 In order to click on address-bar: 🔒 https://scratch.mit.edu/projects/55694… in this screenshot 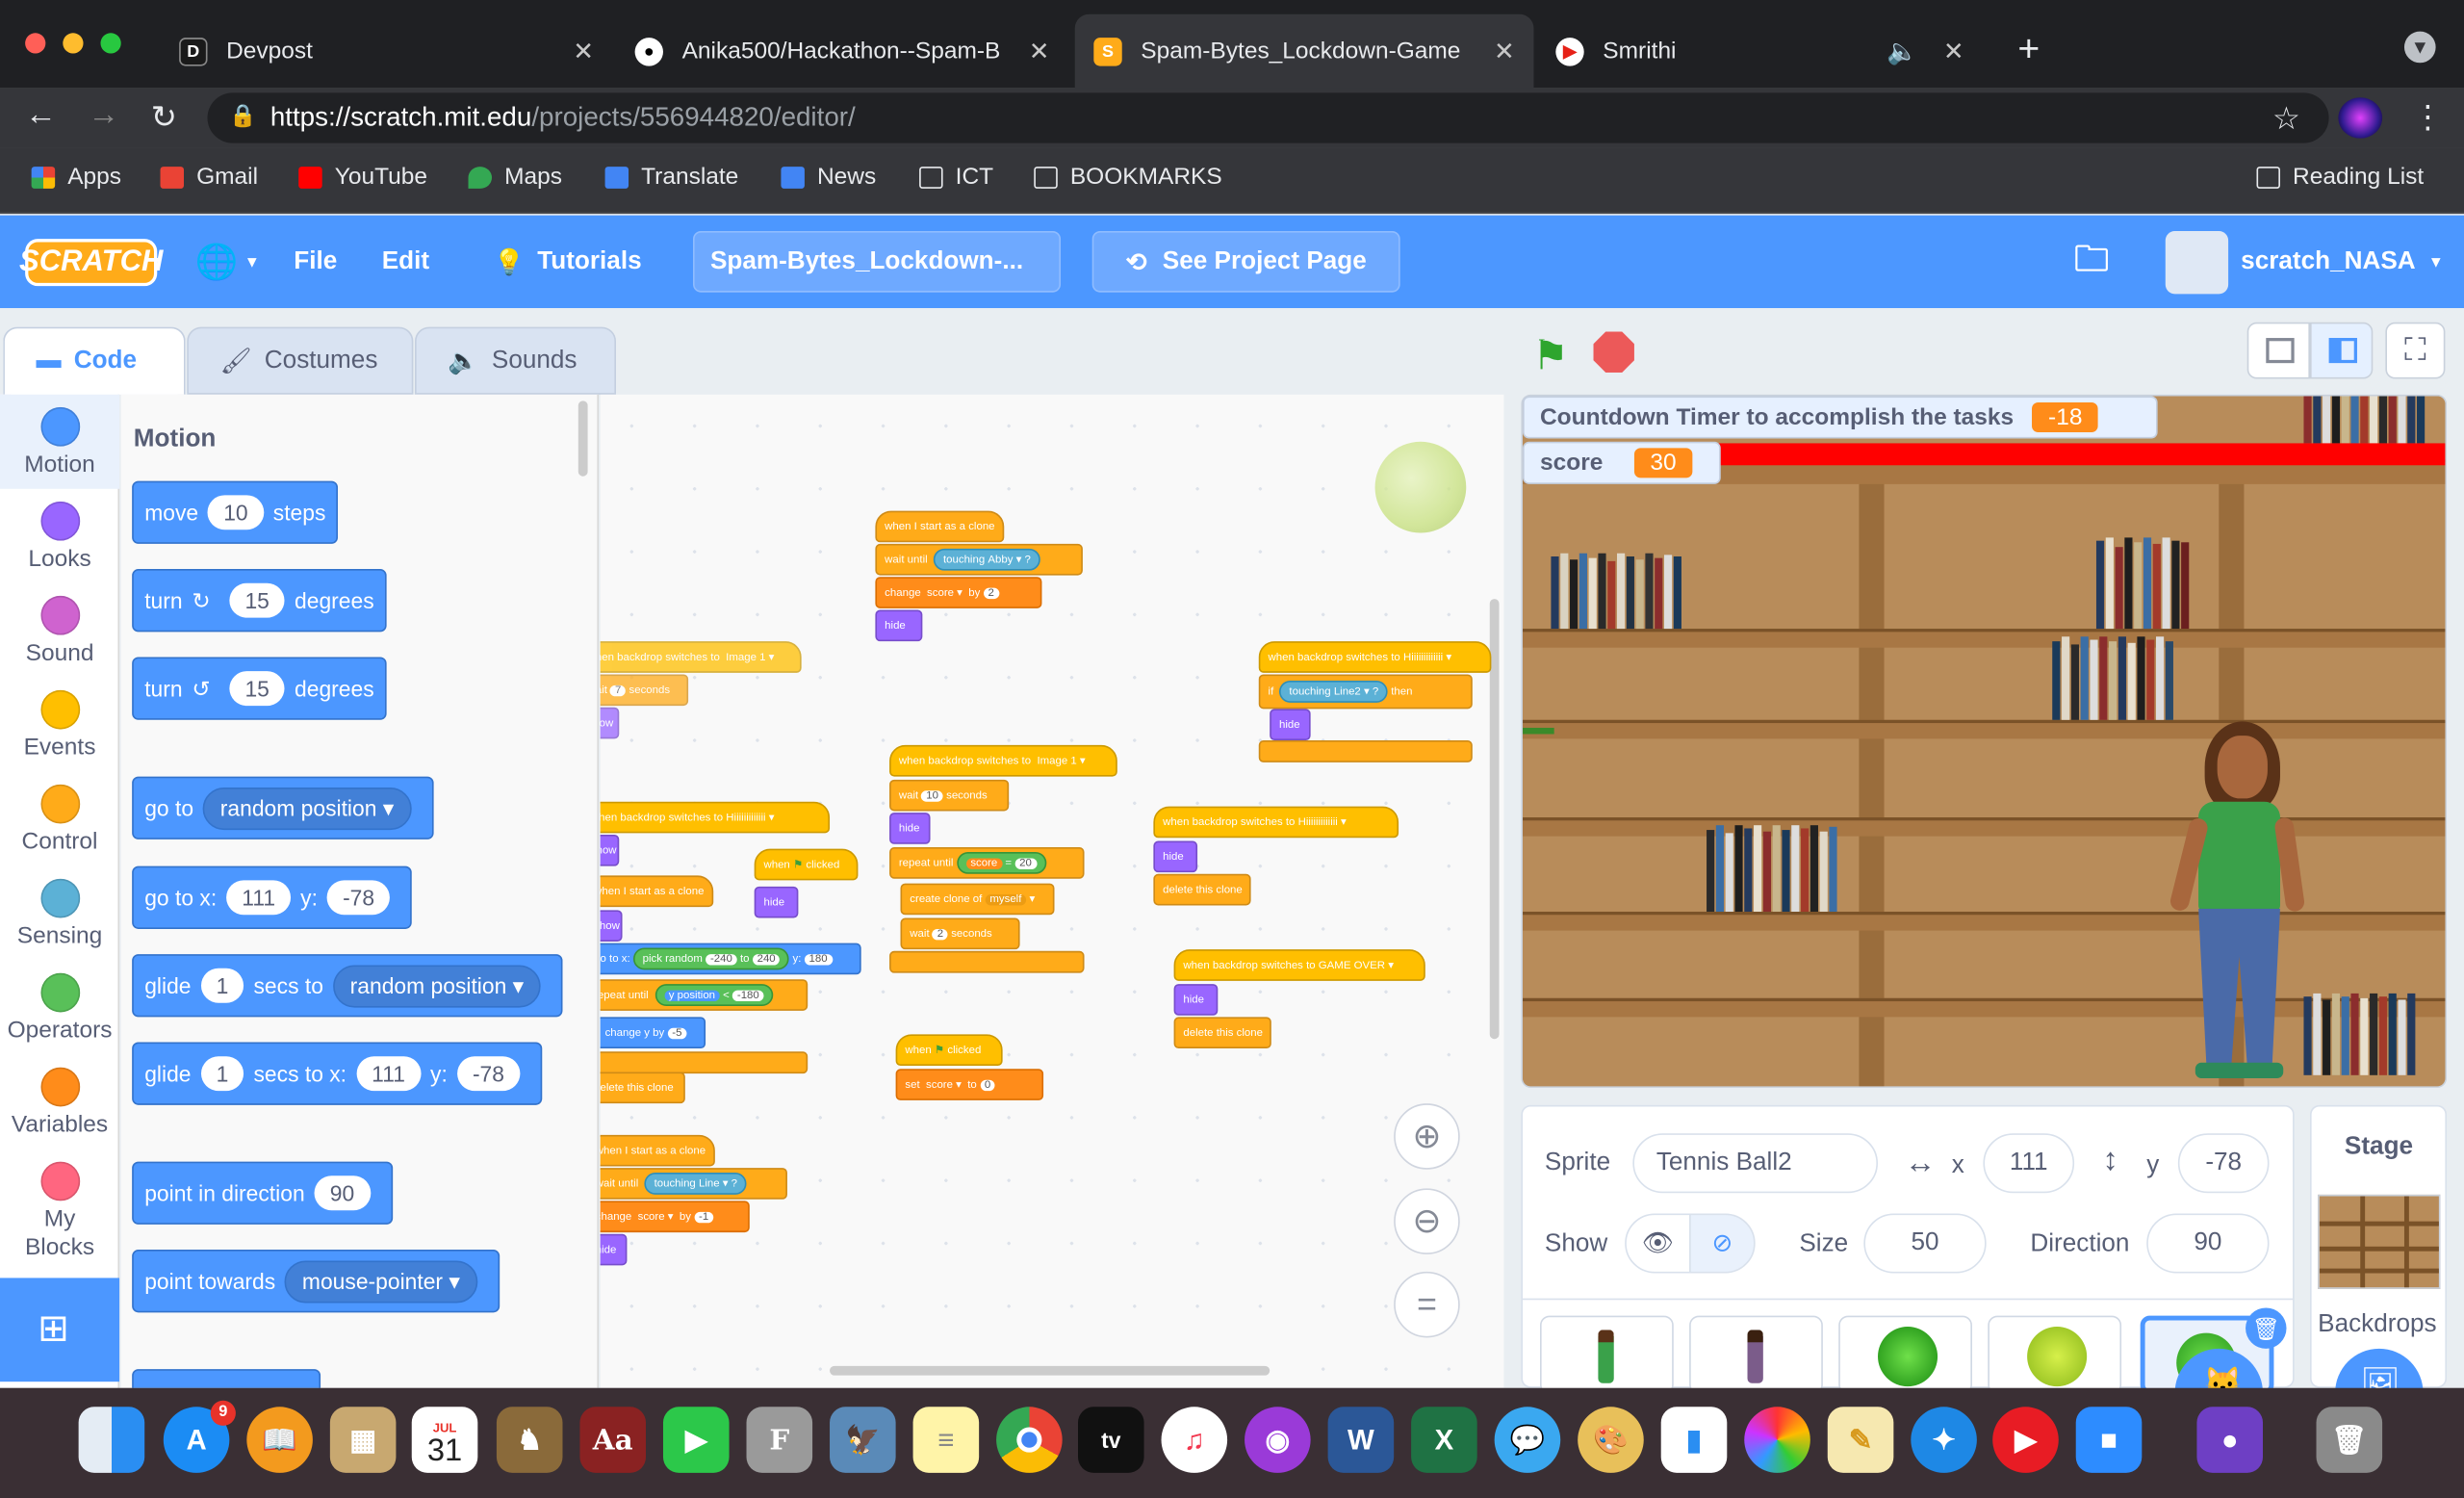, I will do `click(1268, 117)`.